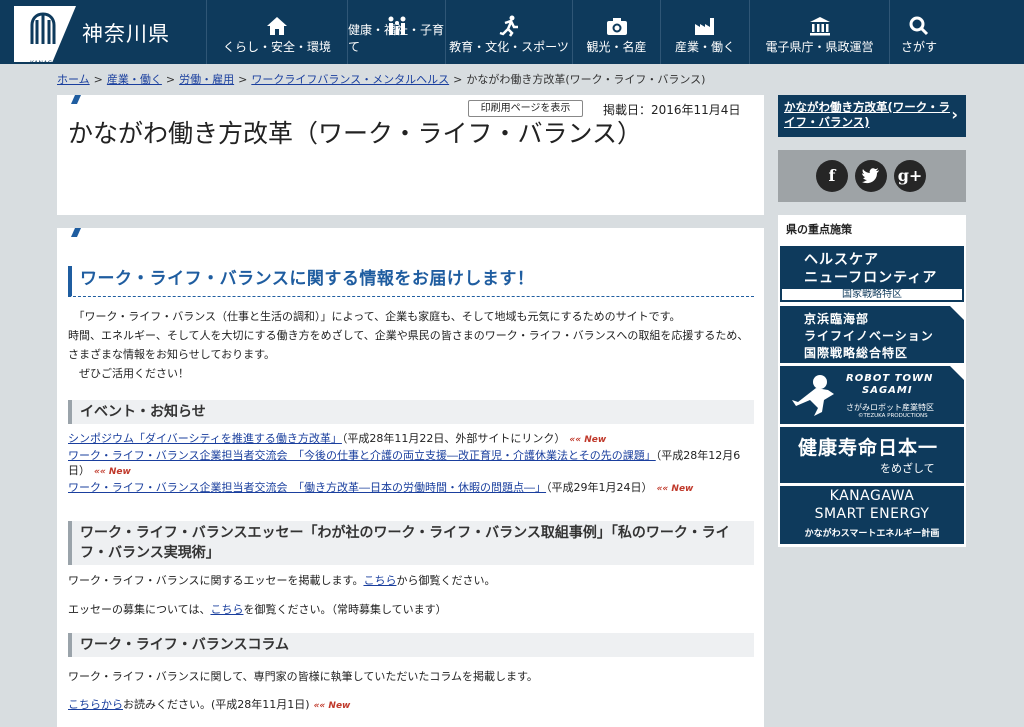  What do you see at coordinates (910, 176) in the screenshot?
I see `google-plus-icon: g+` at bounding box center [910, 176].